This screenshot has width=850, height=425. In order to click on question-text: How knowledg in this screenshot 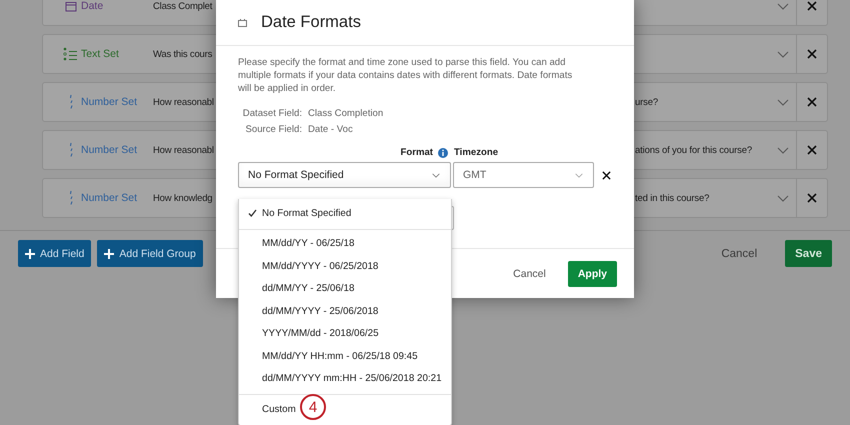, I will do `click(183, 198)`.